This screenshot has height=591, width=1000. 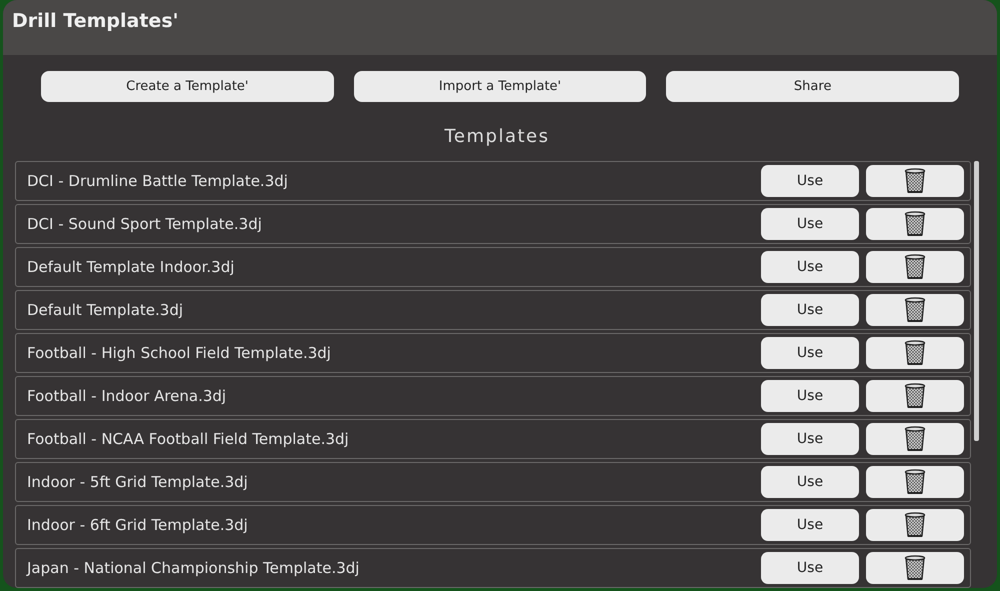 What do you see at coordinates (813, 86) in the screenshot?
I see `action-button: Share` at bounding box center [813, 86].